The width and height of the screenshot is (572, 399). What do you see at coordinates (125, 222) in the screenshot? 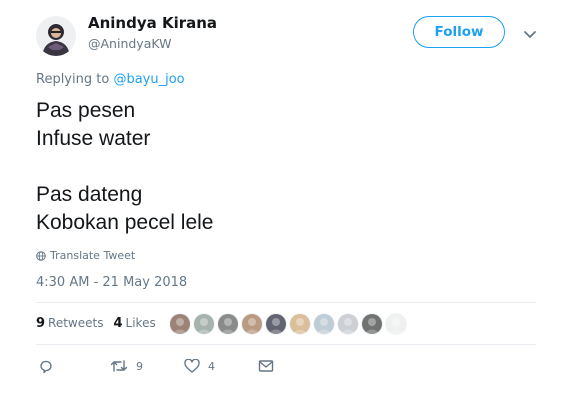
I see `tweet-line: Kobokan pecel lele` at bounding box center [125, 222].